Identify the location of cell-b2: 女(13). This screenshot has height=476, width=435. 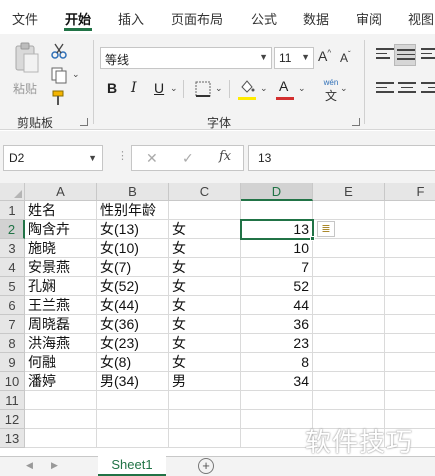
(133, 229).